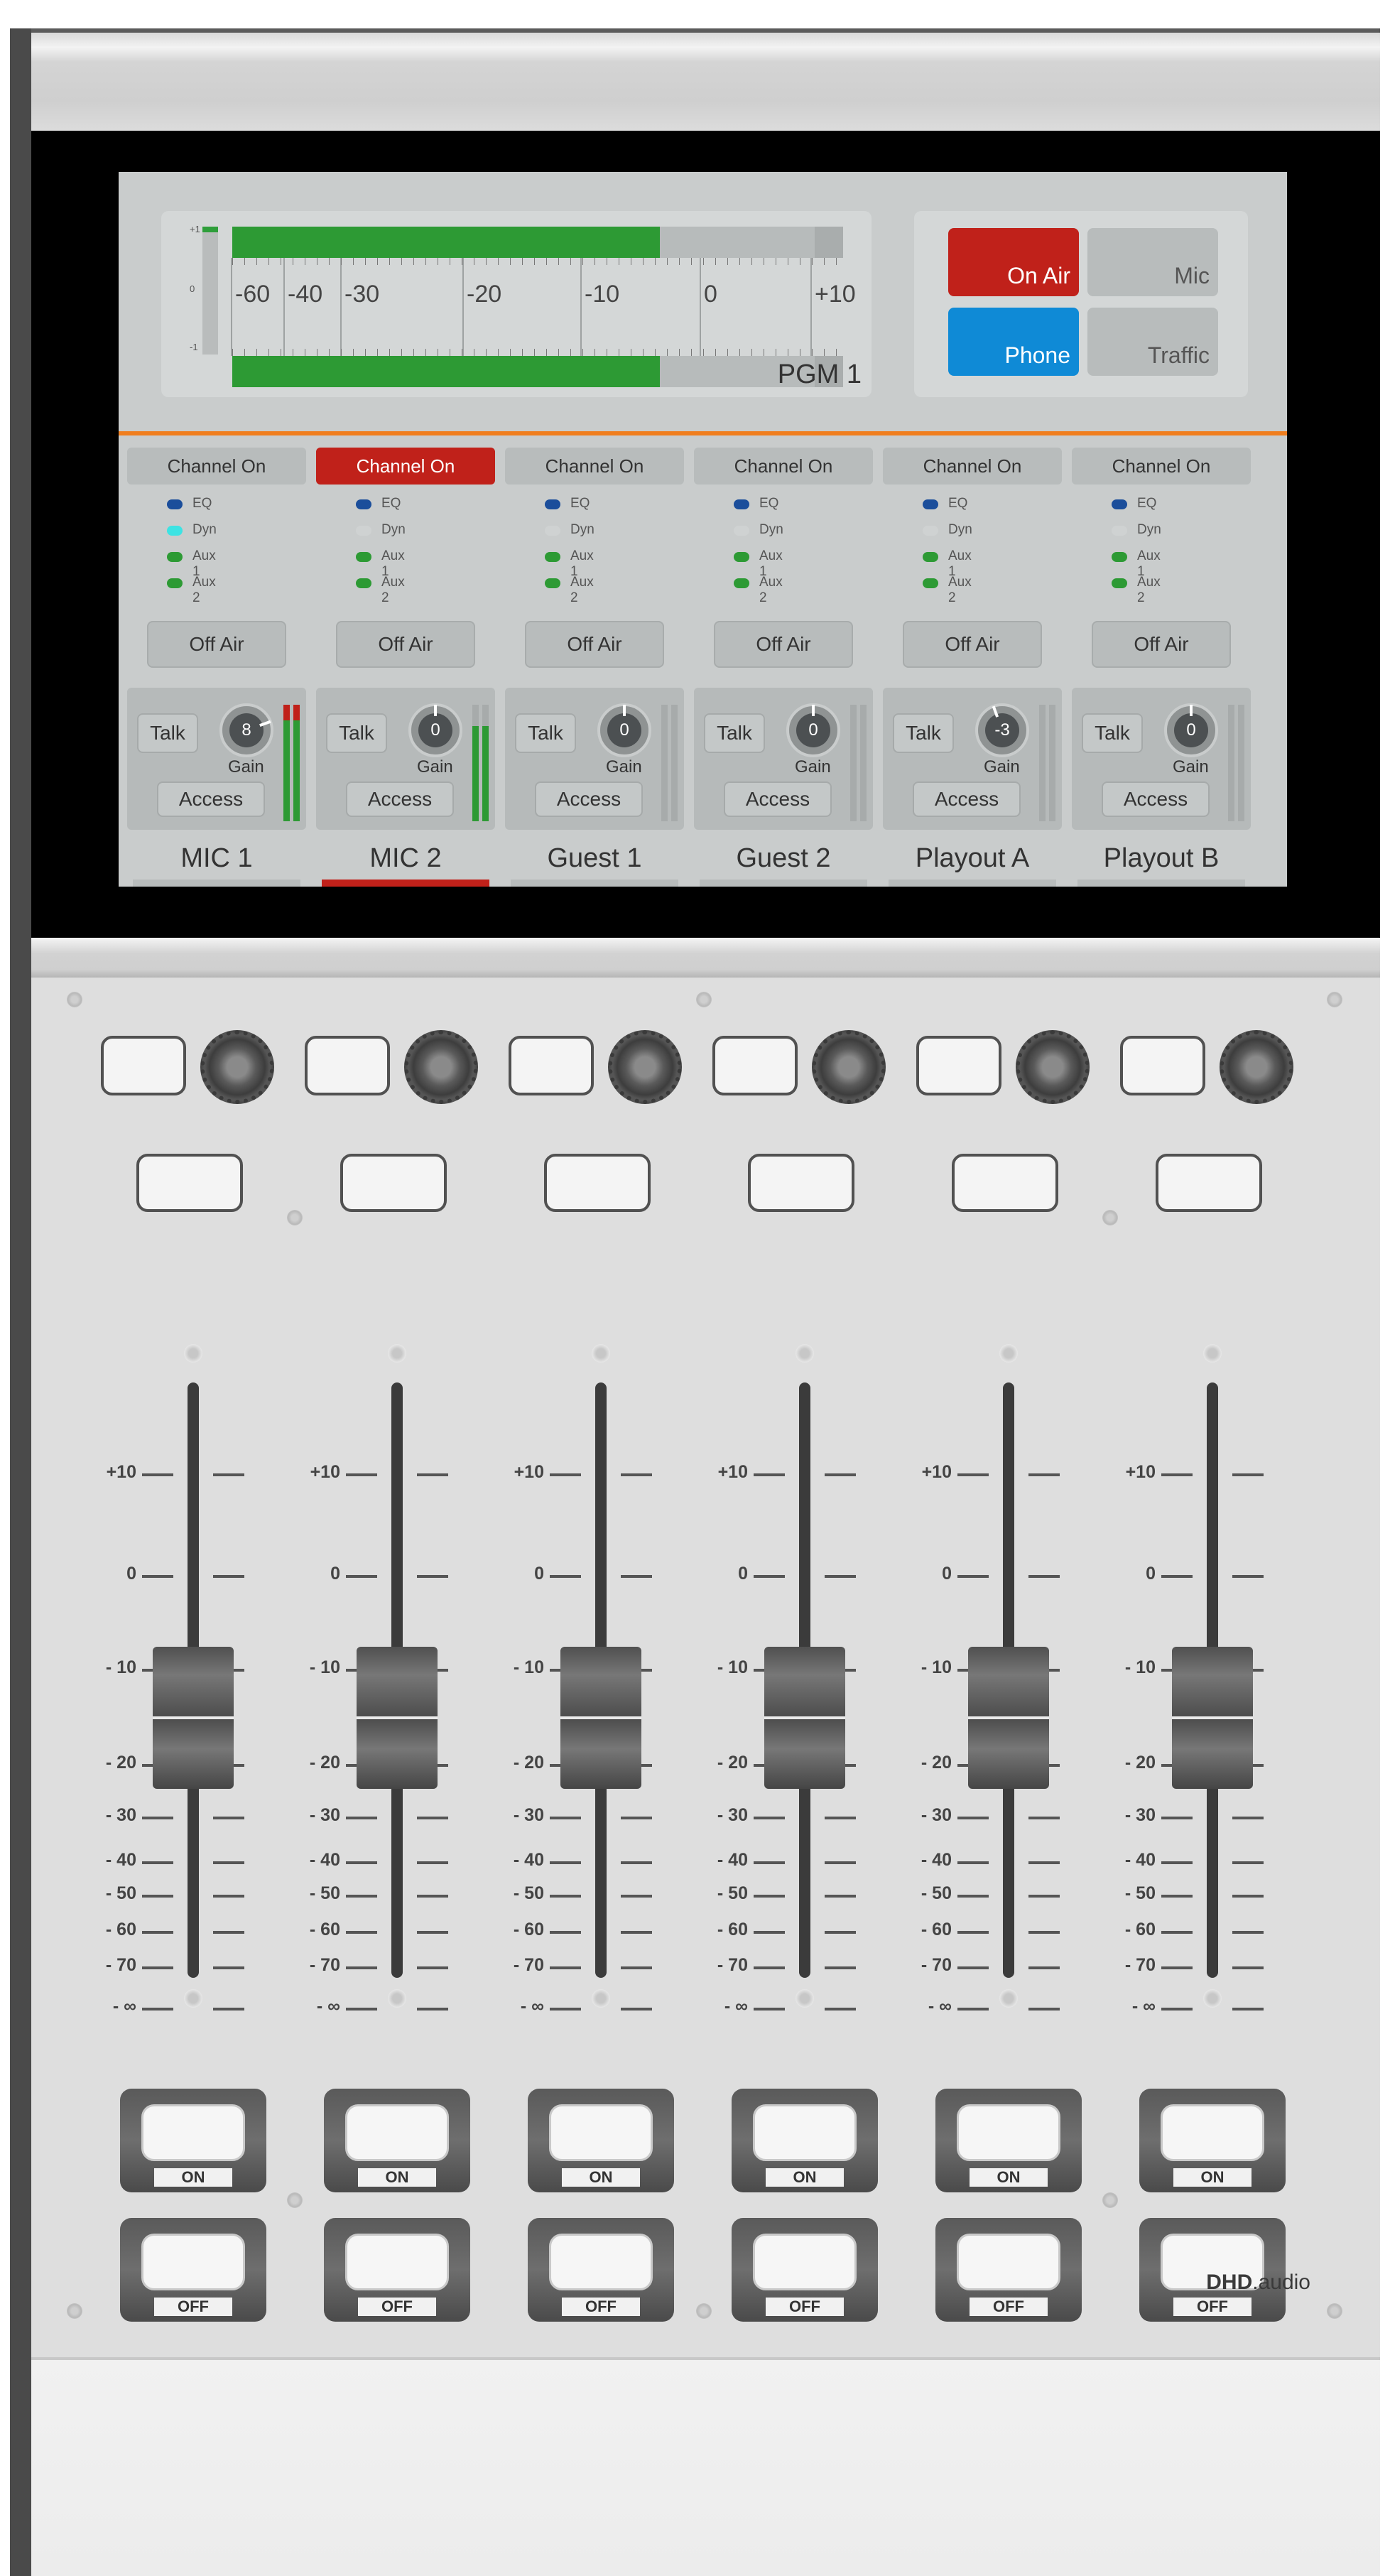 This screenshot has width=1390, height=2576. I want to click on traffic-button: Traffic, so click(1152, 342).